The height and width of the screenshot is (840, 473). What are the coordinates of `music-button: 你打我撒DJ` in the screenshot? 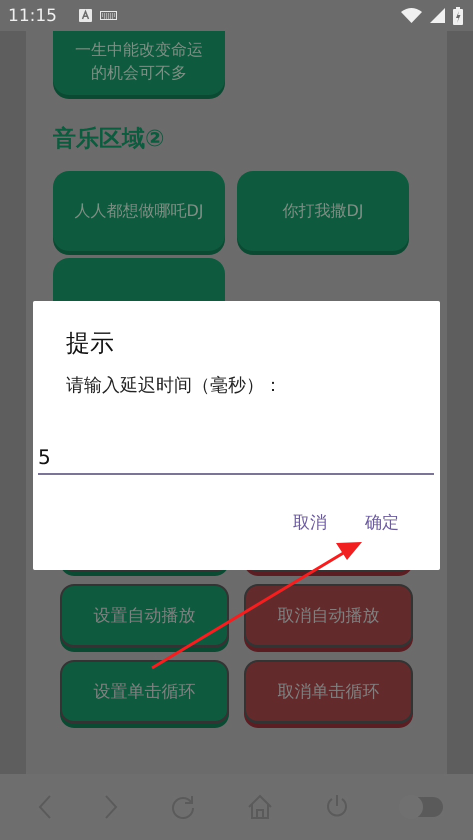 It's located at (323, 211).